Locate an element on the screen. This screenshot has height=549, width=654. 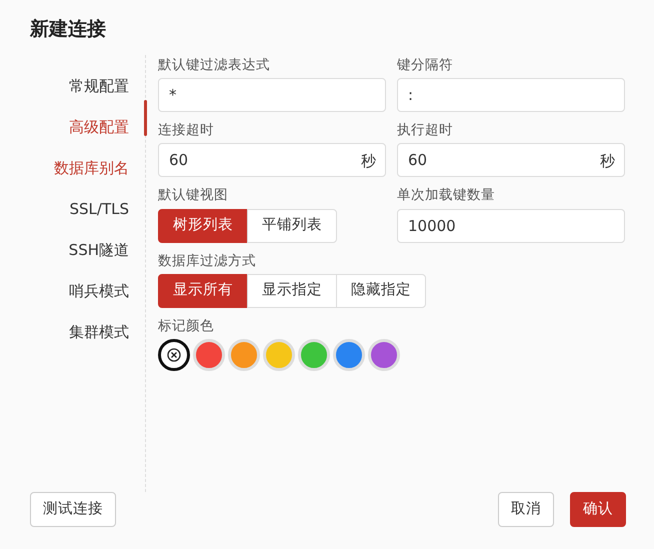
field-label: 执行超时 is located at coordinates (425, 130).